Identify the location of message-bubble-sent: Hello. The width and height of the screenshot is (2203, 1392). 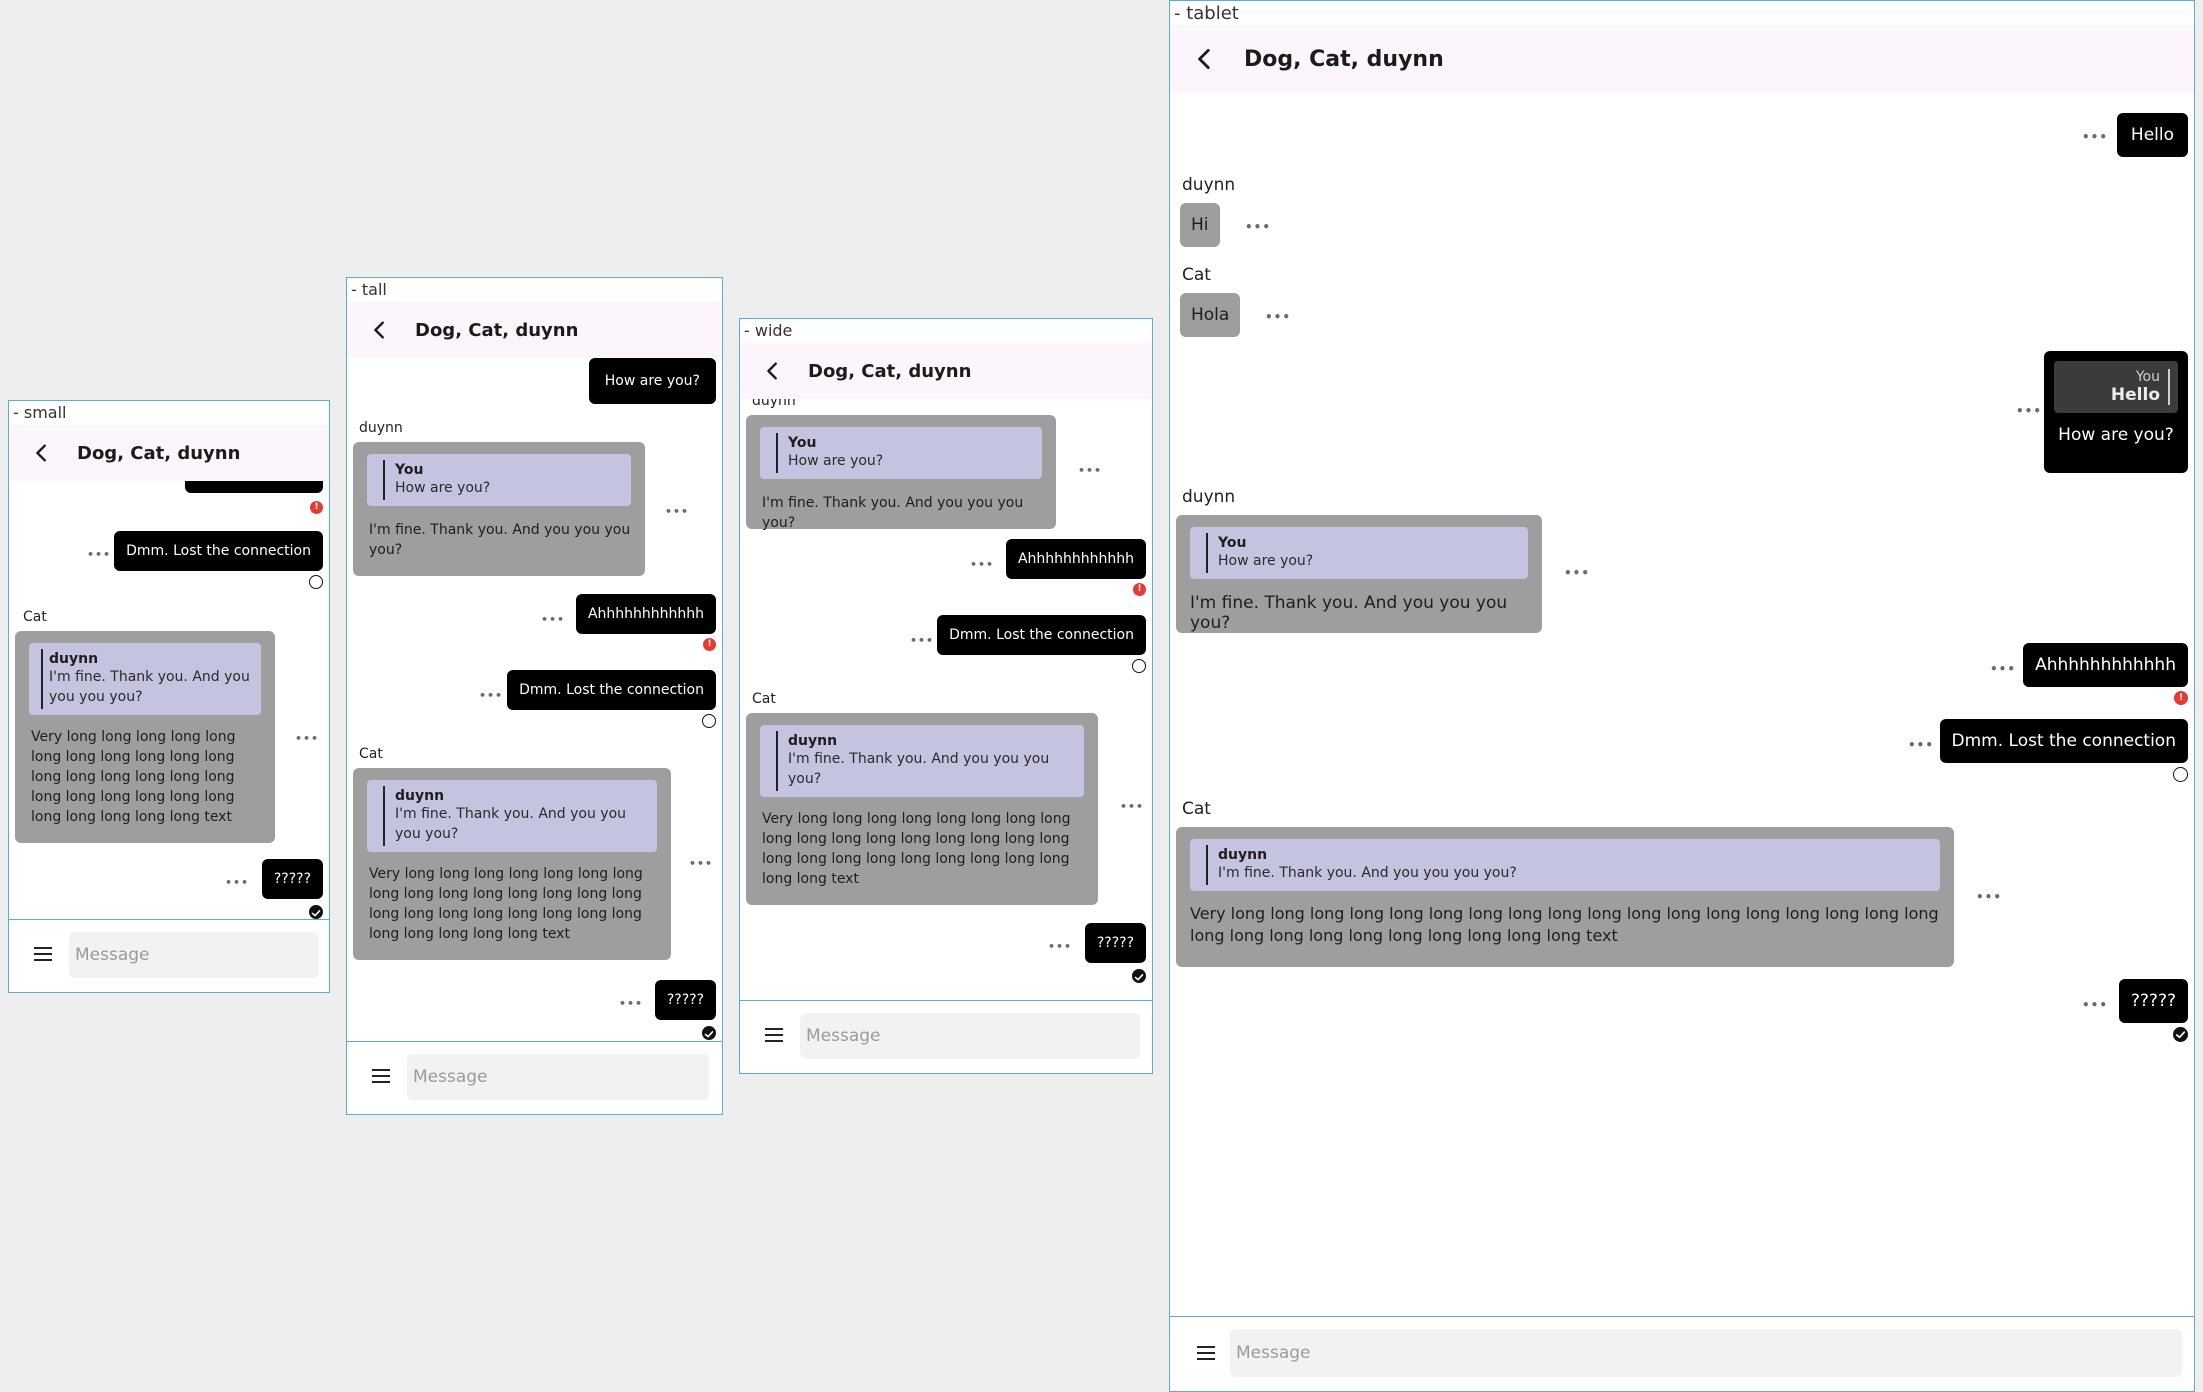
(2152, 135).